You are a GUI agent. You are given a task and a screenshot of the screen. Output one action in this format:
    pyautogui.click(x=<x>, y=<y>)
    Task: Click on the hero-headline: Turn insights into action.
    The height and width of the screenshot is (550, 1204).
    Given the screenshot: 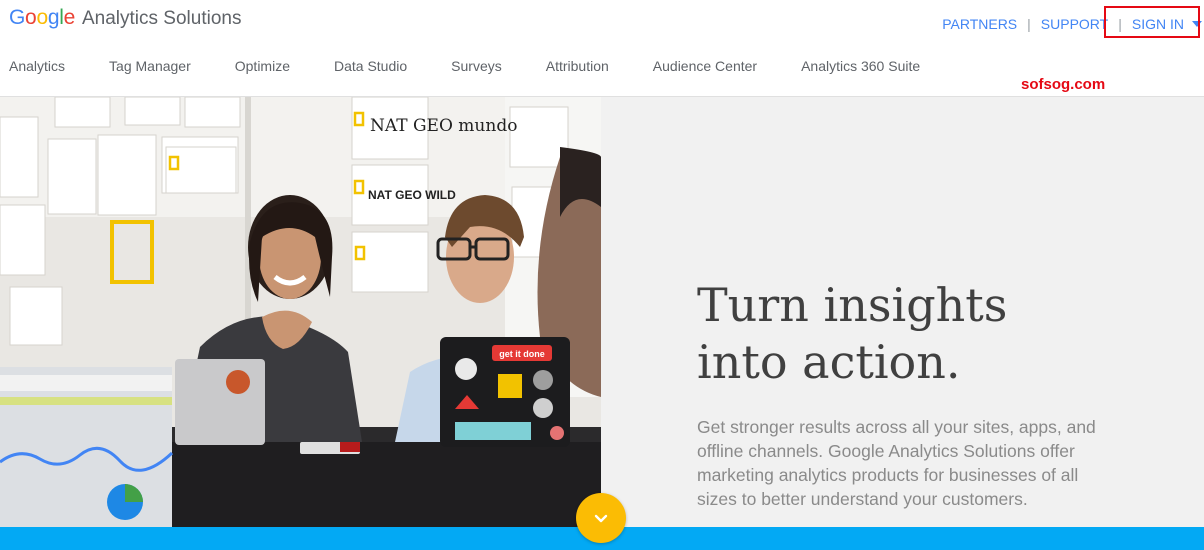 What is the action you would take?
    pyautogui.click(x=852, y=334)
    